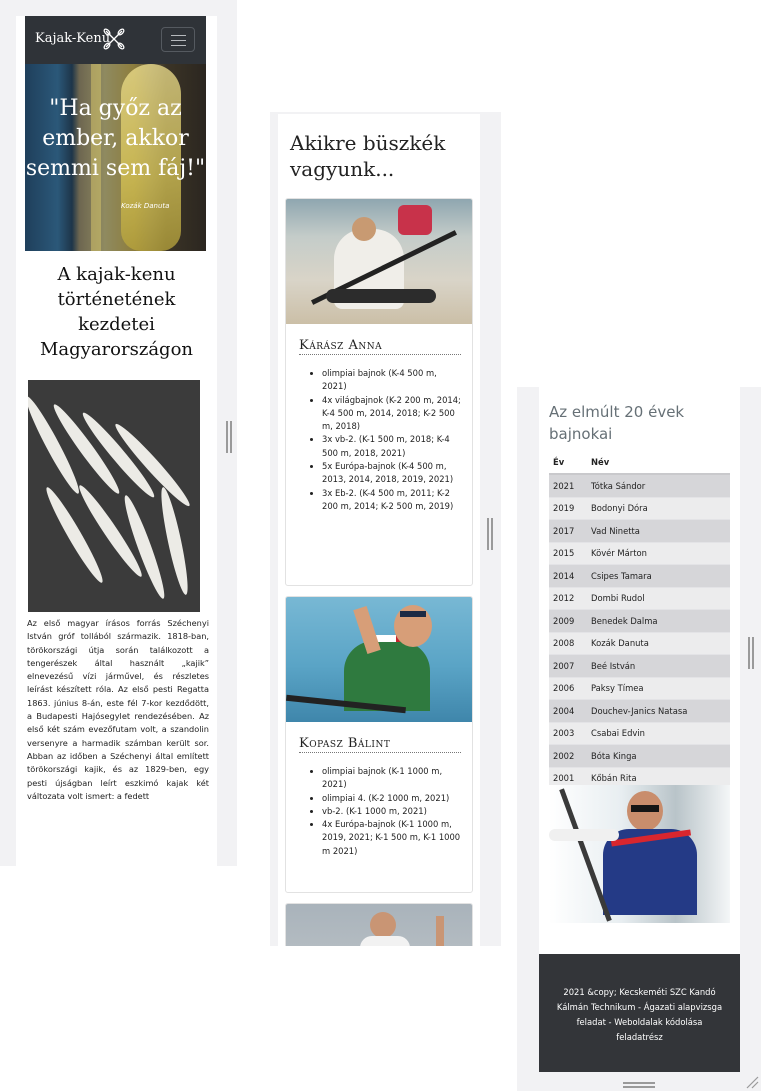  Describe the element at coordinates (392, 778) in the screenshot. I see `achievement-item: olimpiai bajnok (K-1 1000 m, 2021)` at that location.